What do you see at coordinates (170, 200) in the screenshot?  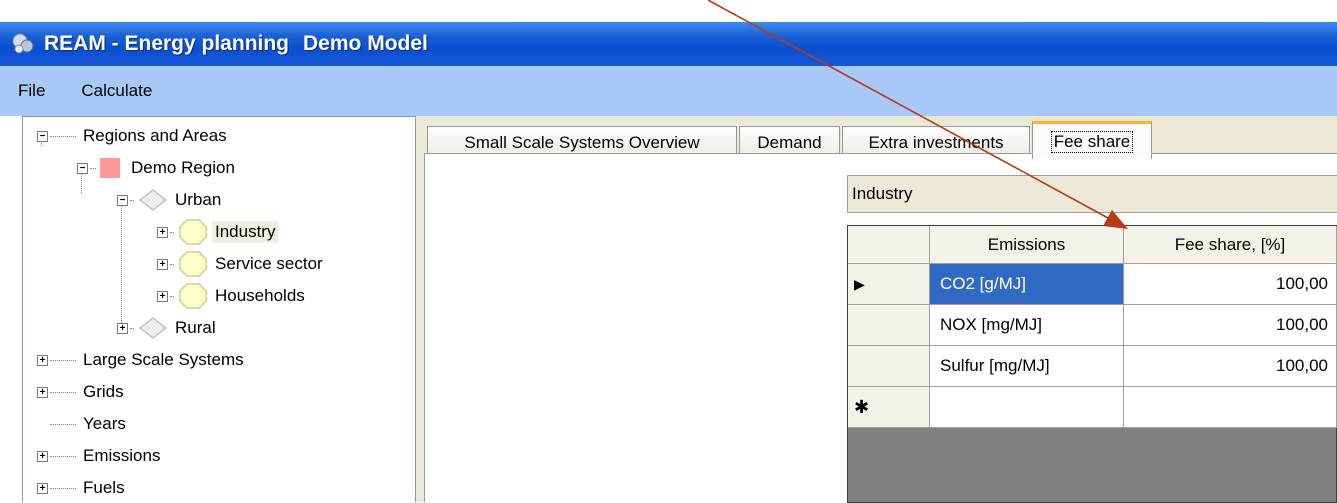 I see `tree-node-urban: − Urban` at bounding box center [170, 200].